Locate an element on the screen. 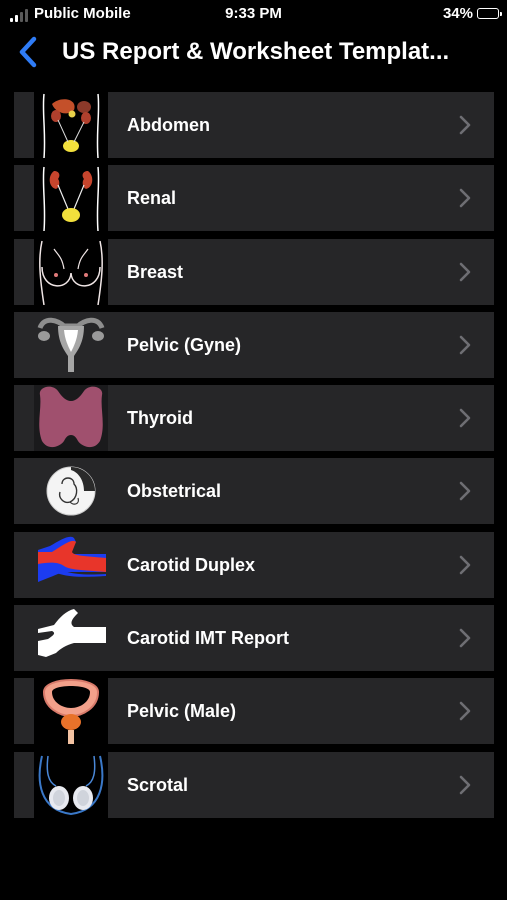 The height and width of the screenshot is (900, 507). carotid-duplex-icon is located at coordinates (71, 564).